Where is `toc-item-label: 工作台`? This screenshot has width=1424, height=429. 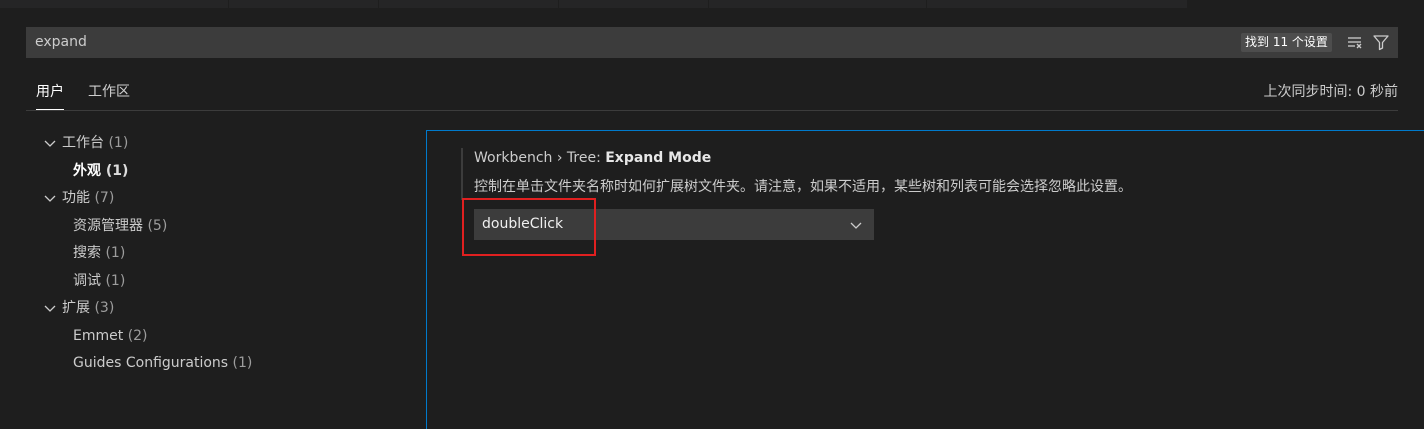 toc-item-label: 工作台 is located at coordinates (83, 143).